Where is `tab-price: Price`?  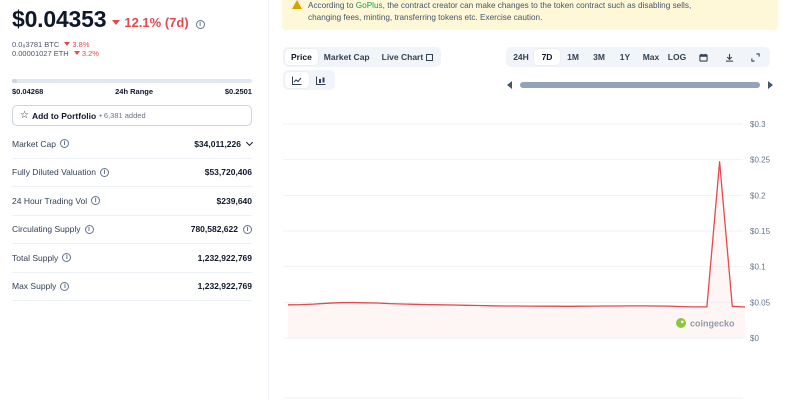 tab-price: Price is located at coordinates (301, 57).